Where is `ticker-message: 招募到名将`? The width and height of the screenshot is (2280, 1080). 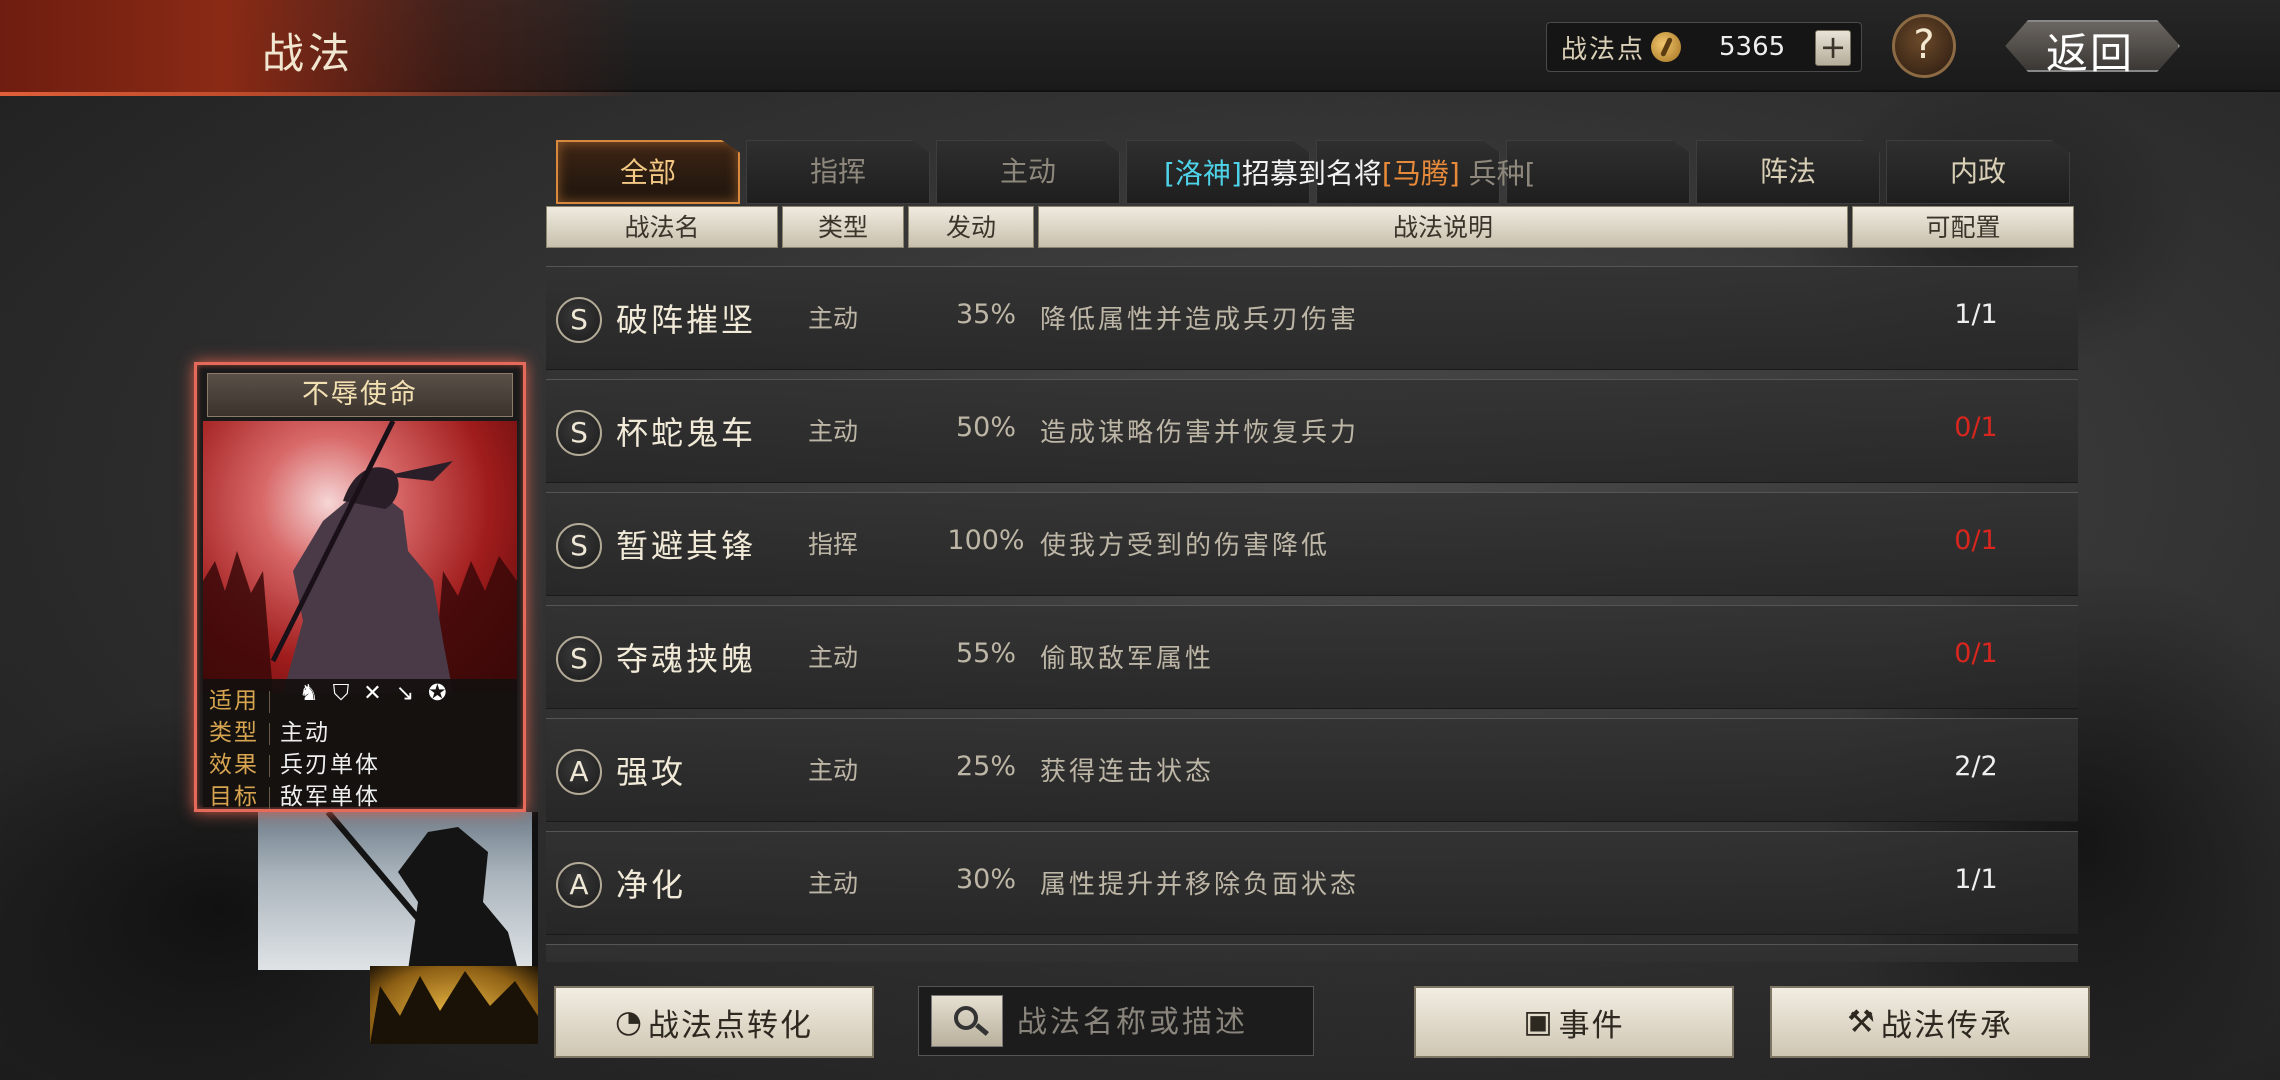
ticker-message: 招募到名将 is located at coordinates (1311, 173).